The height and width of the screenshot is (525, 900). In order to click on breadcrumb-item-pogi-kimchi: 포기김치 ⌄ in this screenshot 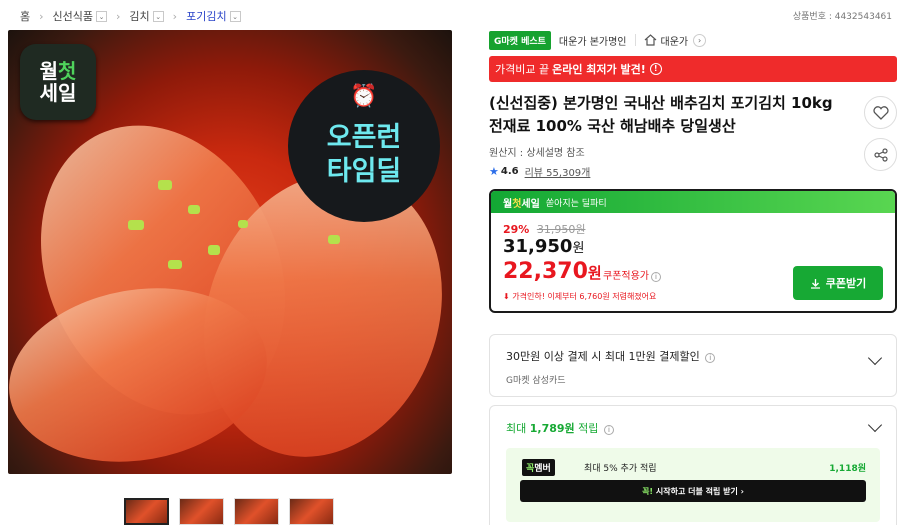, I will do `click(213, 16)`.